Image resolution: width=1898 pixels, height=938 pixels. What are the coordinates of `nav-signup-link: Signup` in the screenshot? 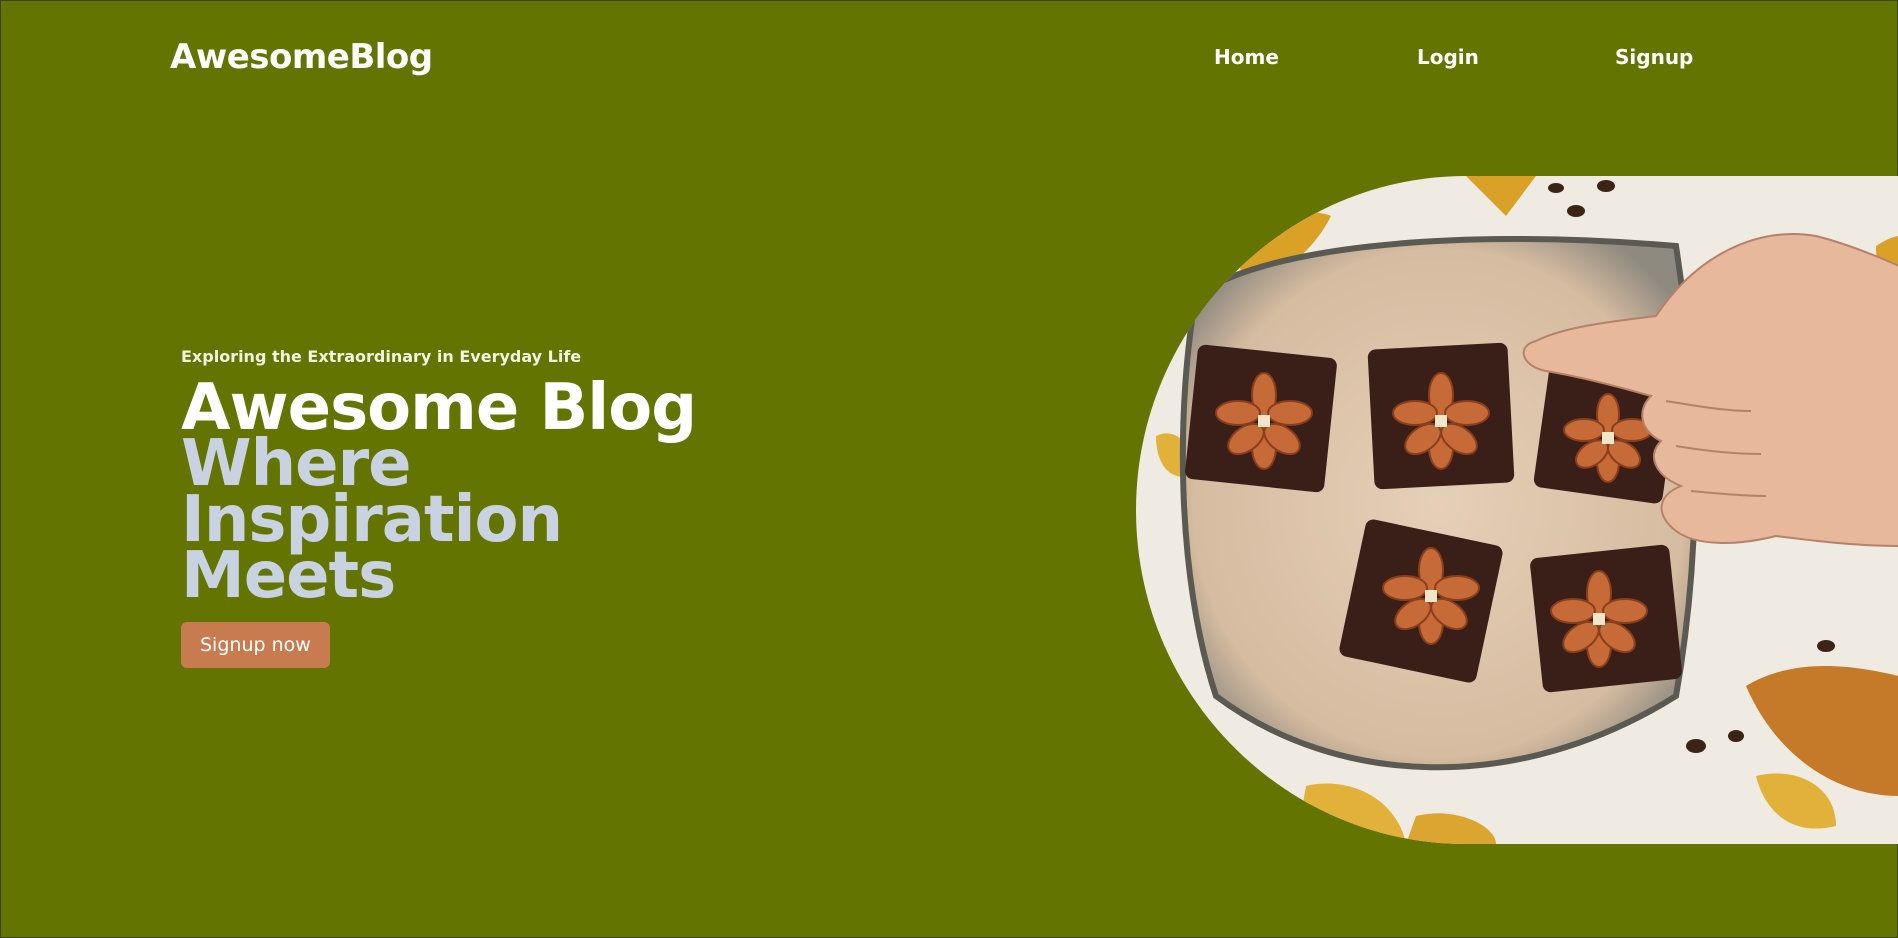 It's located at (1654, 57).